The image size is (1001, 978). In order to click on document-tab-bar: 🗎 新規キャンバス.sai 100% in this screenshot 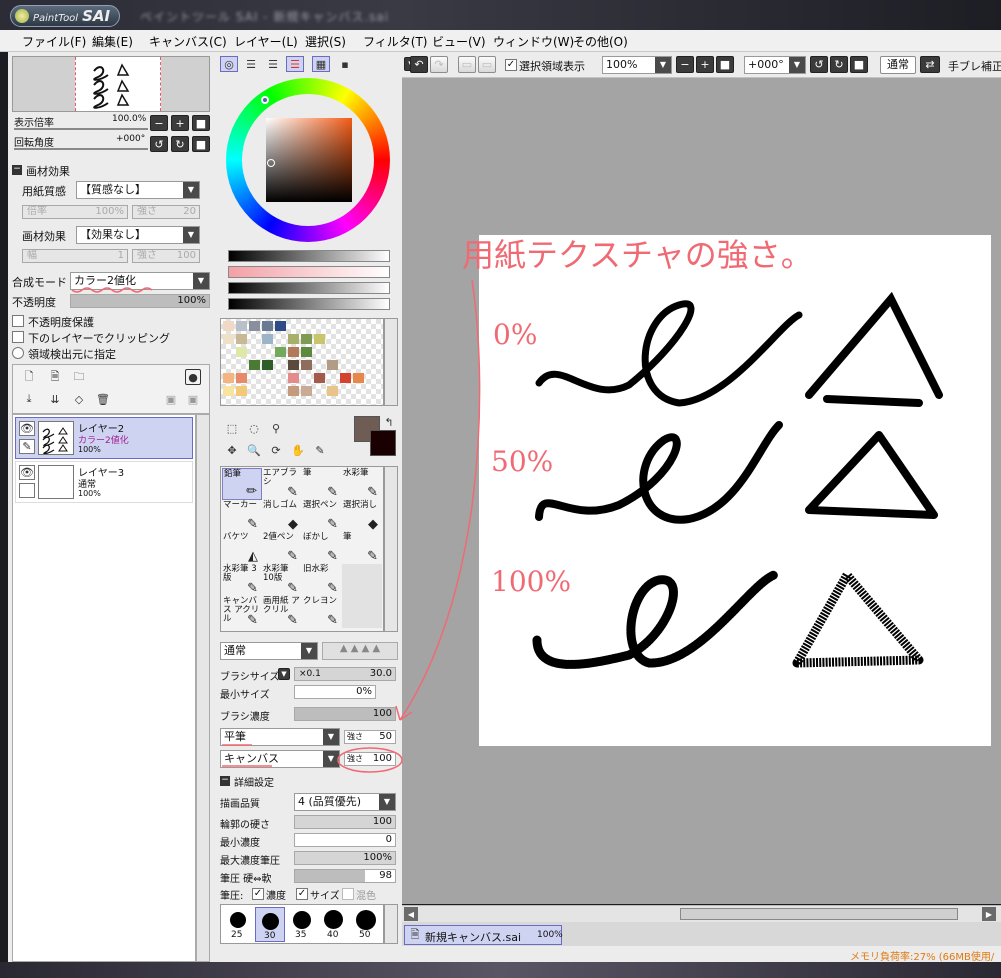, I will do `click(701, 934)`.